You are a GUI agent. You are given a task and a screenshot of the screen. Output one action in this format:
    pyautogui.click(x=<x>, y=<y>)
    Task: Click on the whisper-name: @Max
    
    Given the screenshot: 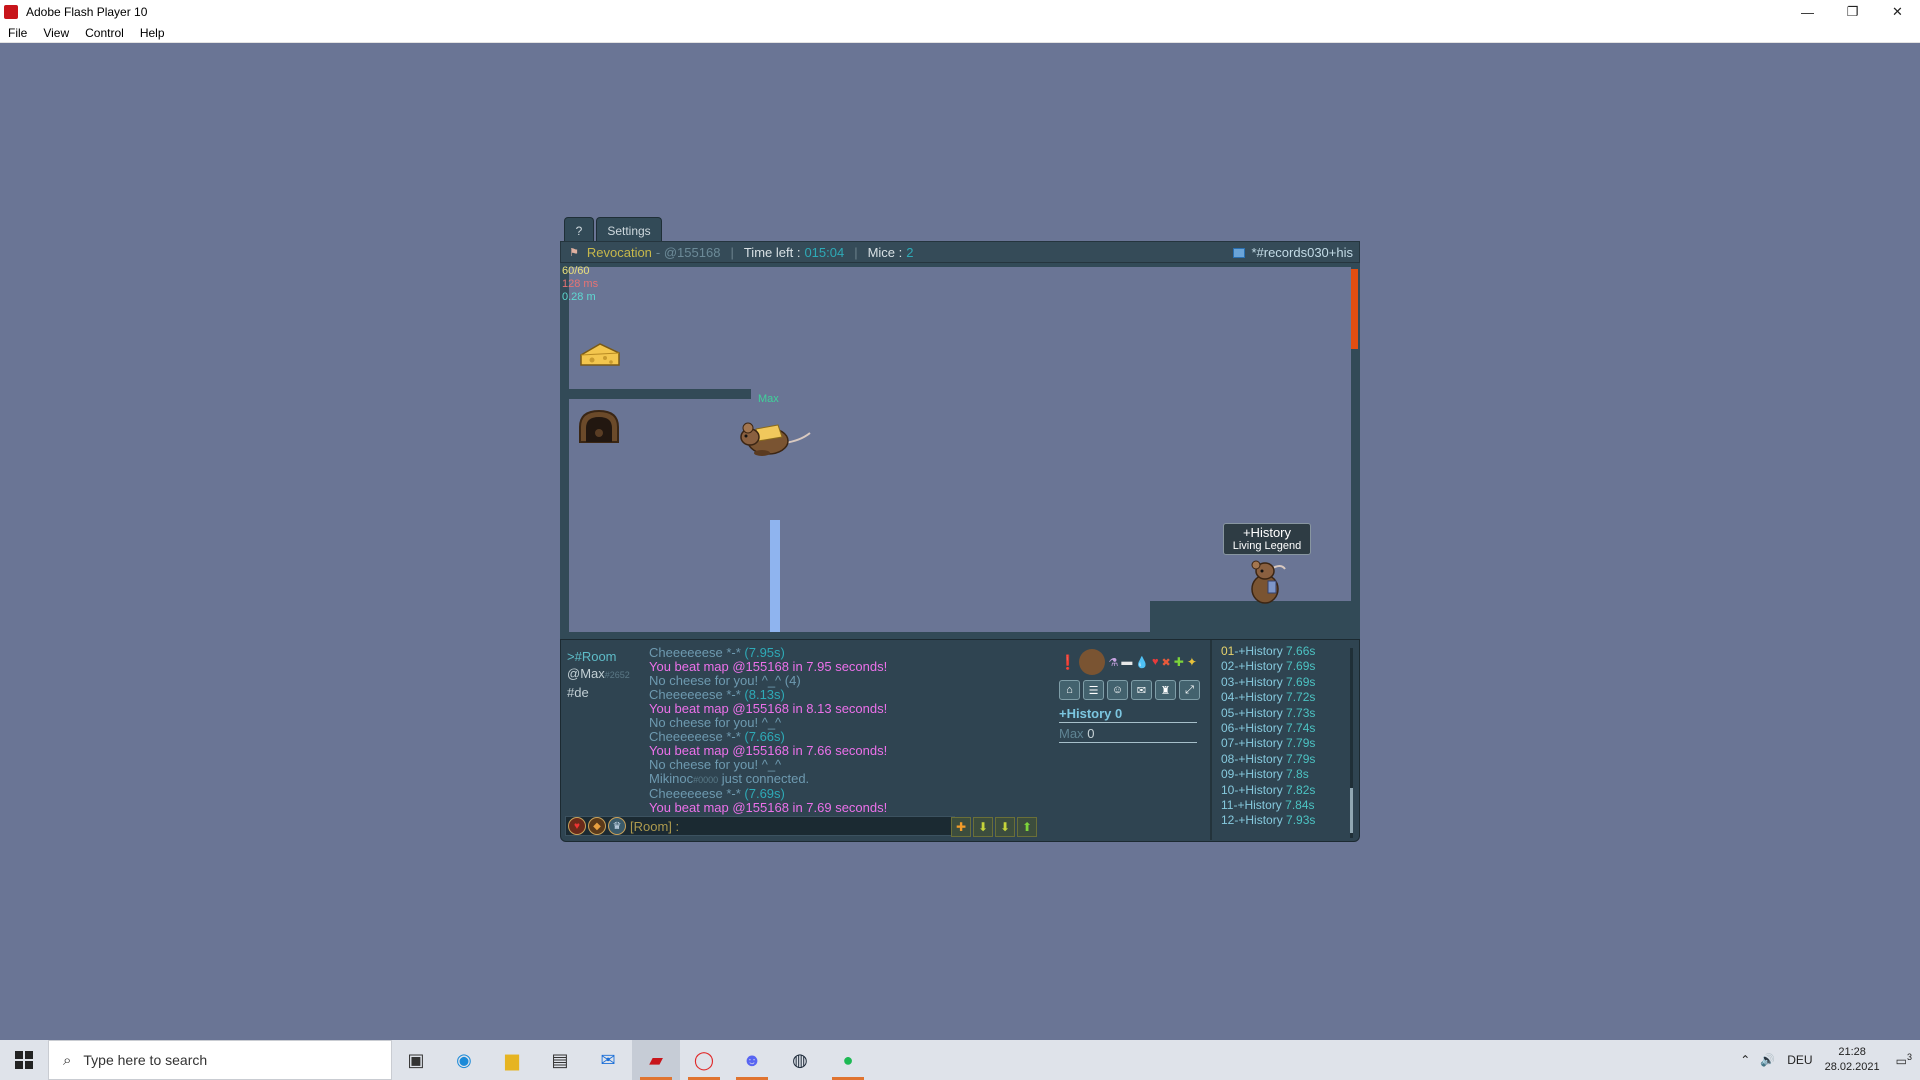 What is the action you would take?
    pyautogui.click(x=586, y=673)
    